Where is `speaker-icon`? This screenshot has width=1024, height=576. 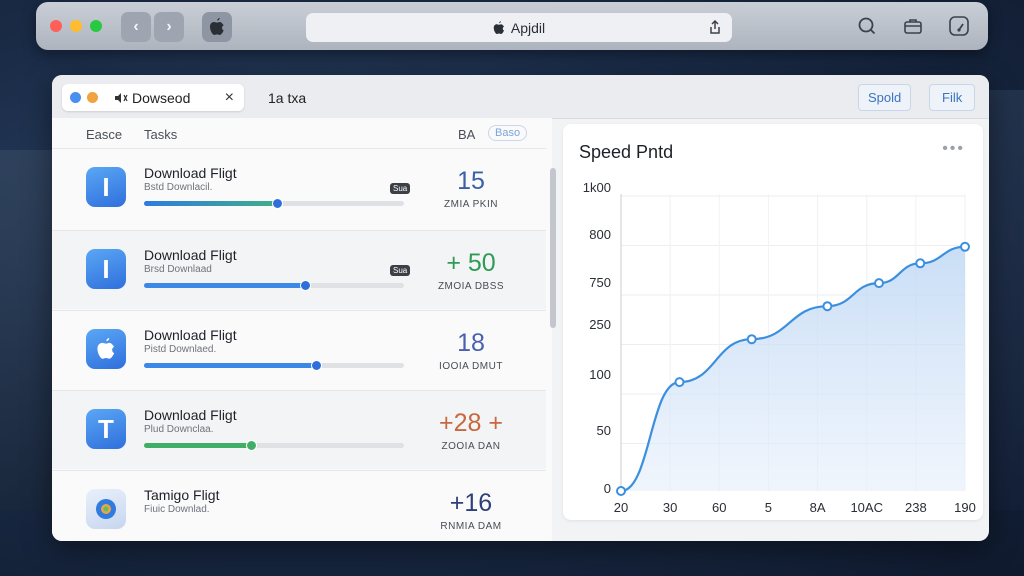 speaker-icon is located at coordinates (121, 97).